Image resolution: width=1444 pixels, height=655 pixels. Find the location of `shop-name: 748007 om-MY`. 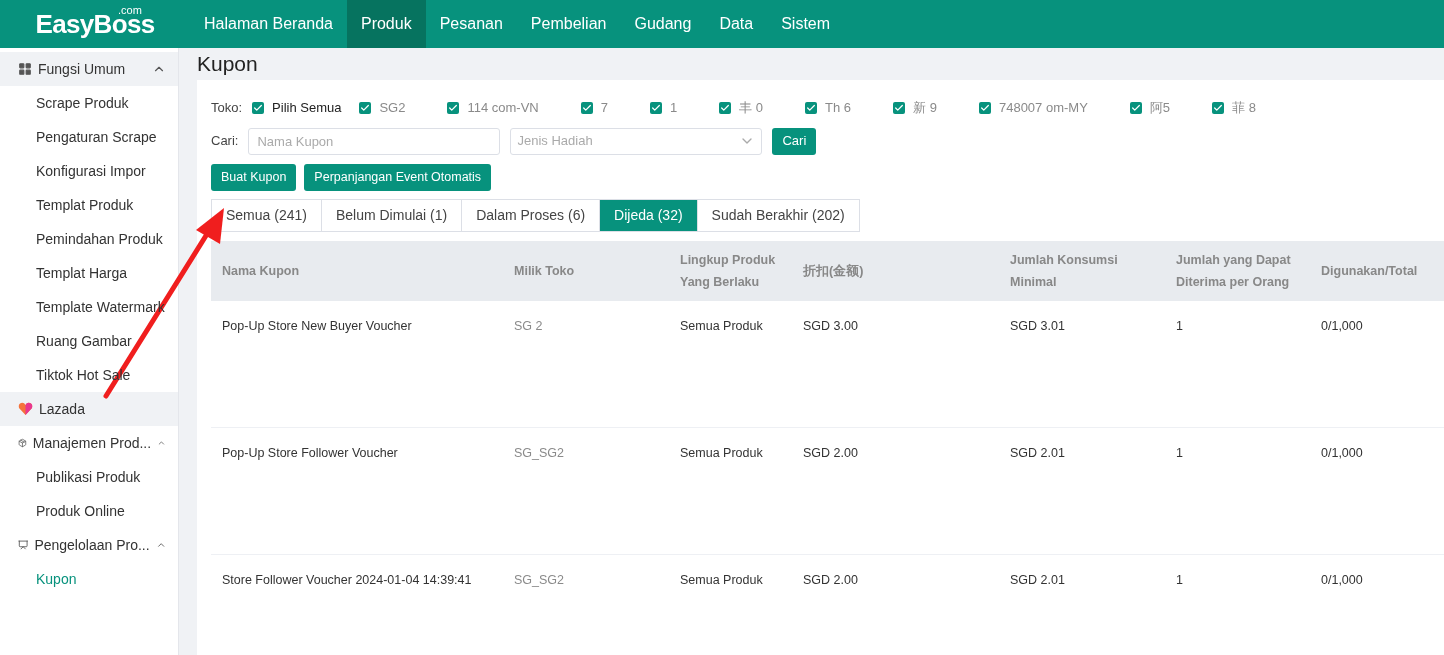

shop-name: 748007 om-MY is located at coordinates (1043, 107).